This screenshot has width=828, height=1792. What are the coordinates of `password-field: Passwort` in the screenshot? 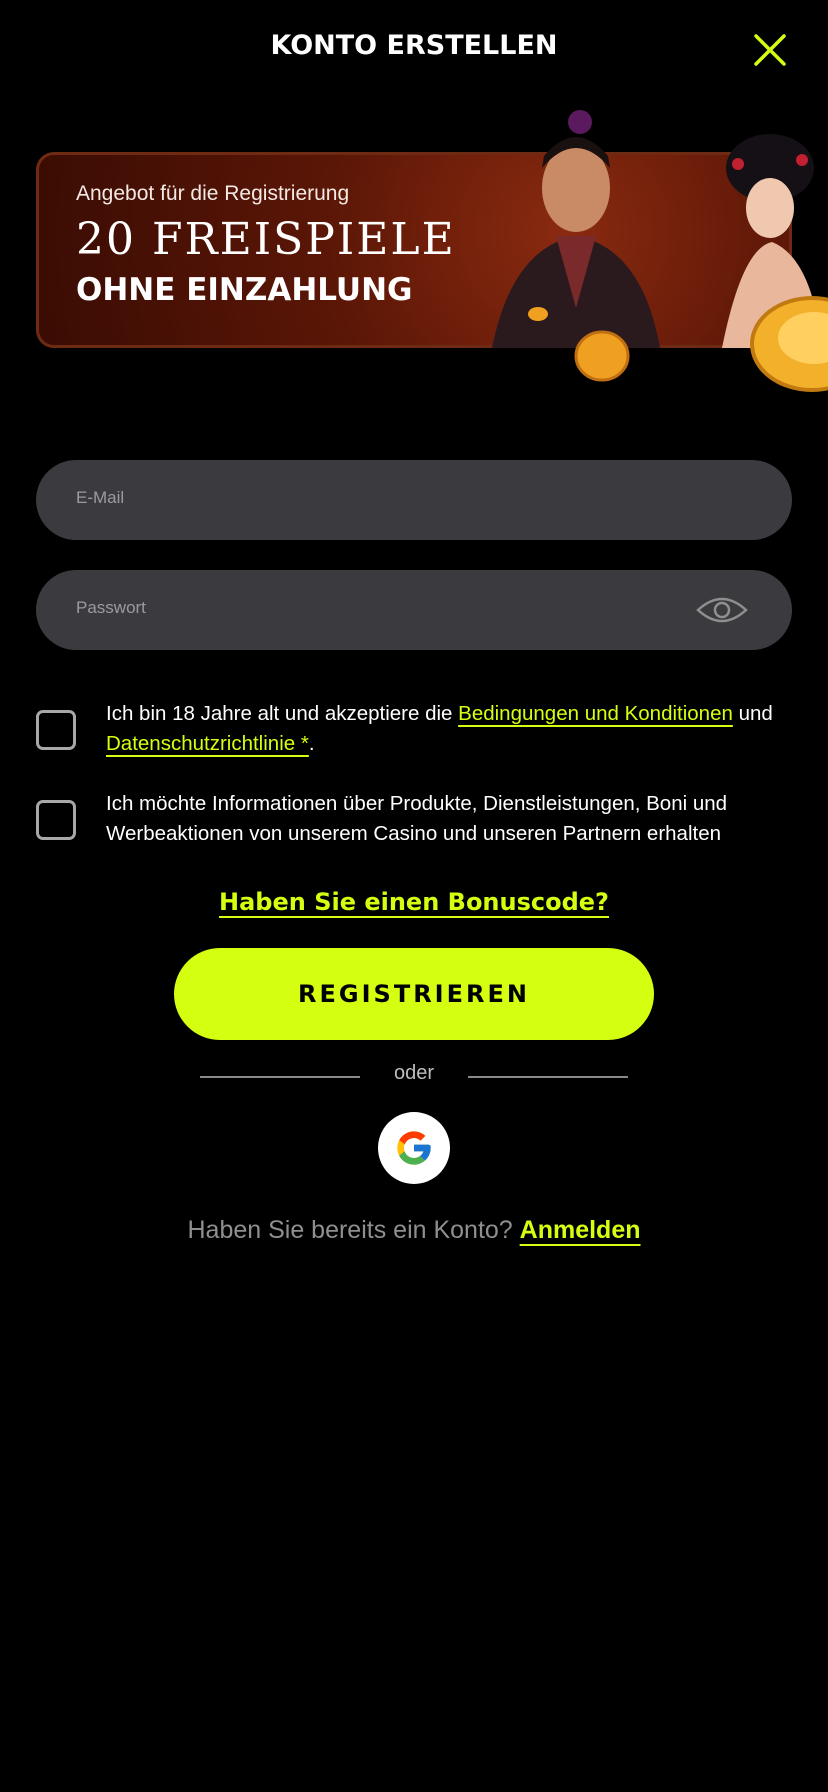 It's located at (414, 610).